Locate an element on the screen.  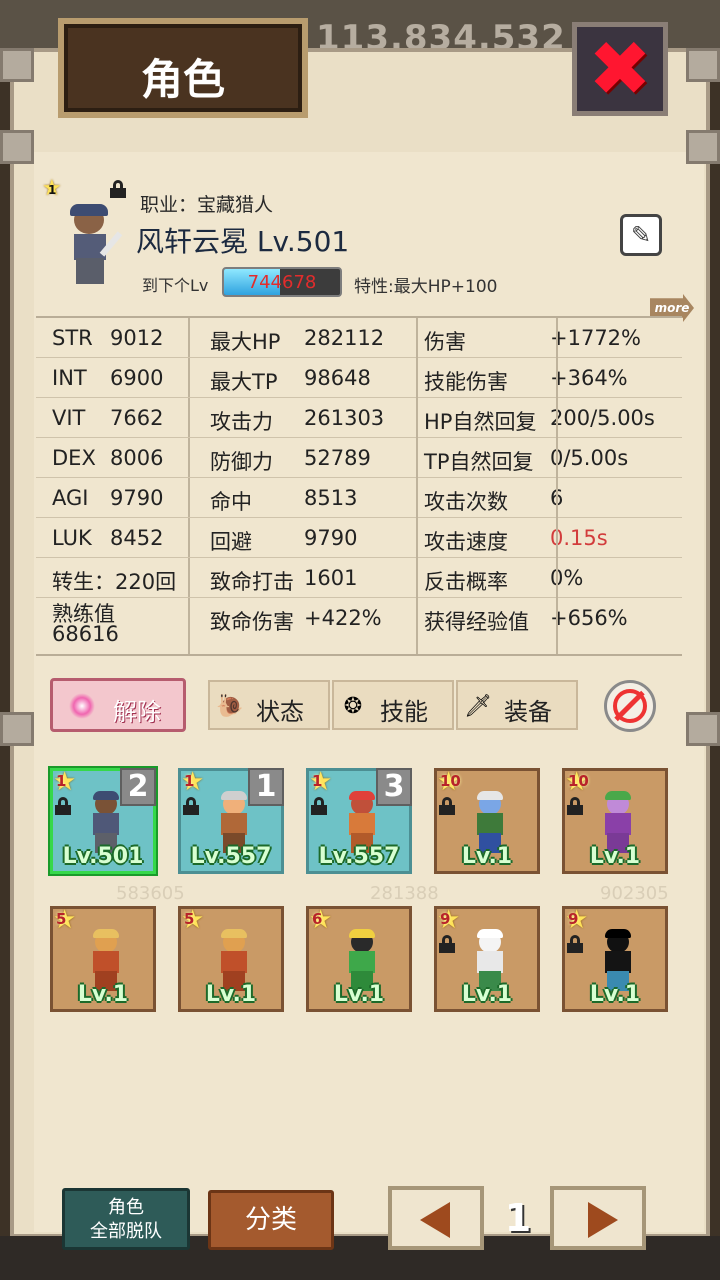
star-level: 1 is located at coordinates (52, 190).